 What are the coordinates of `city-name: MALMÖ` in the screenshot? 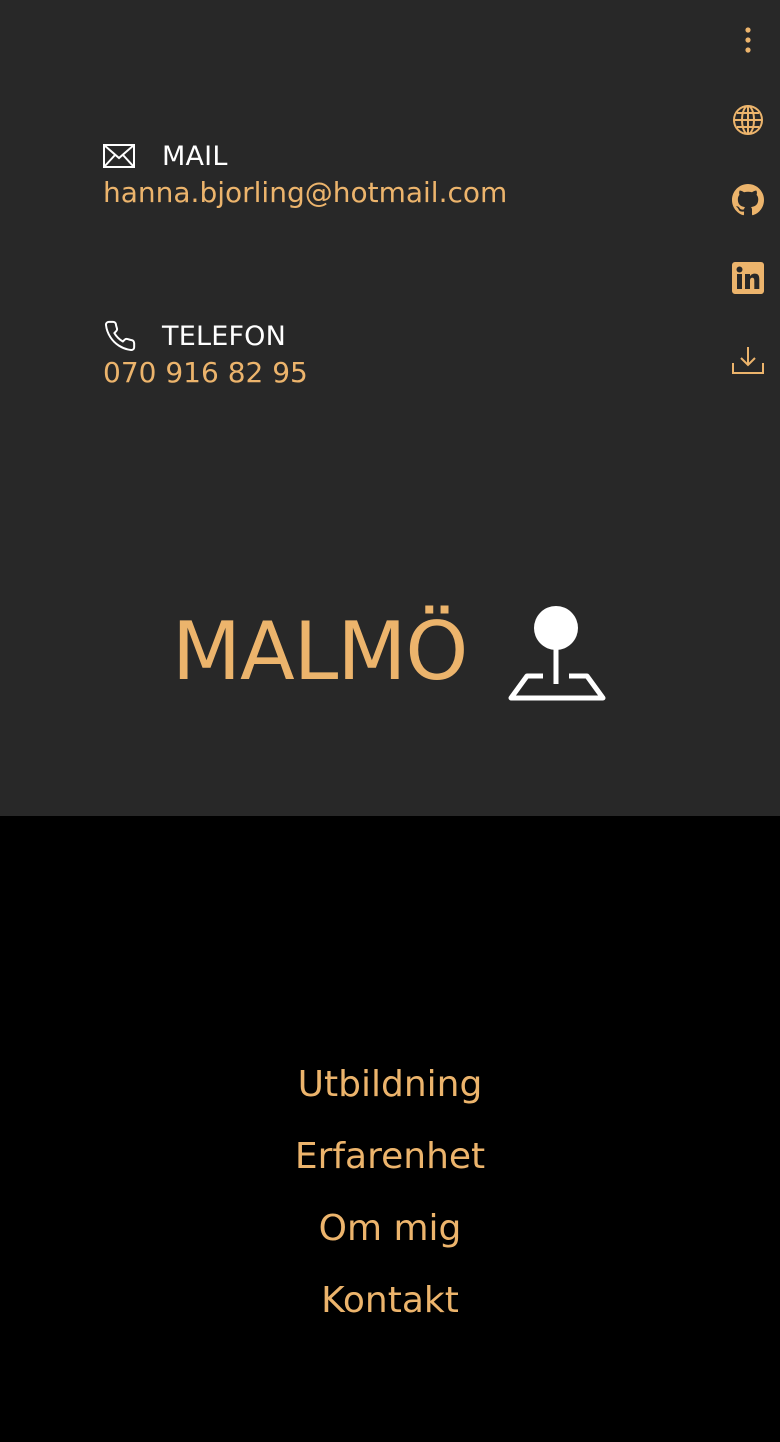 It's located at (320, 651).